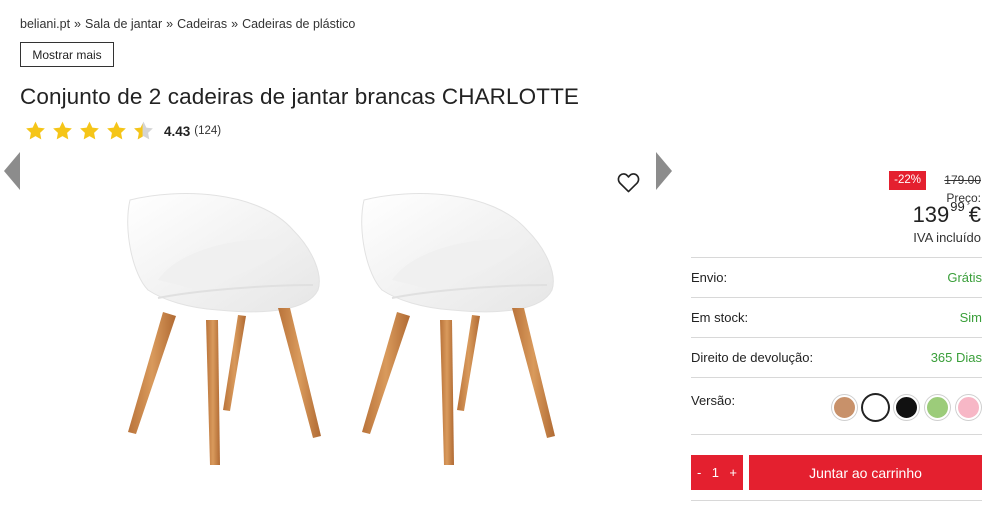 The height and width of the screenshot is (509, 1000). I want to click on shipping-value: Grátis, so click(964, 277).